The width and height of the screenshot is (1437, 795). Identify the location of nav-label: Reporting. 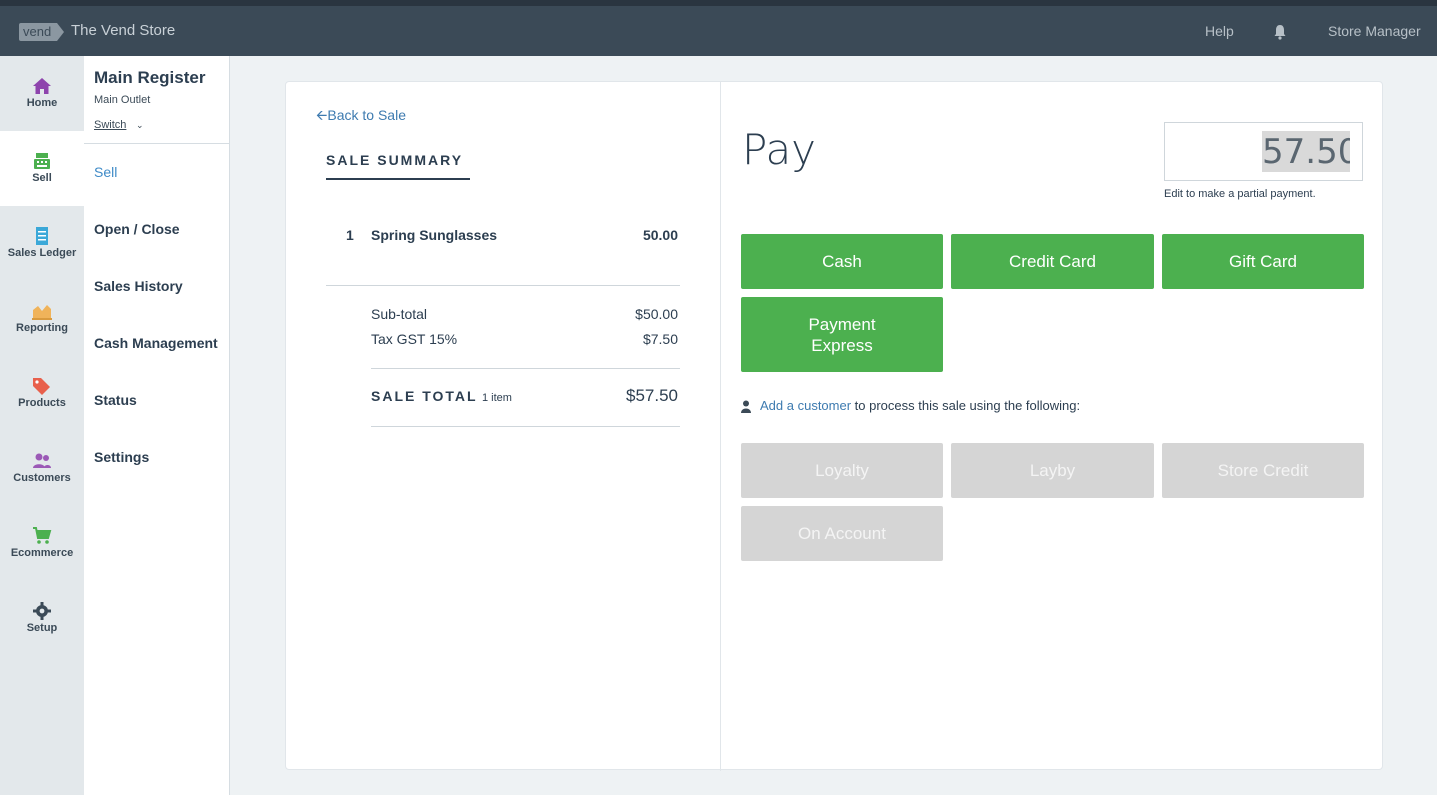
(42, 328).